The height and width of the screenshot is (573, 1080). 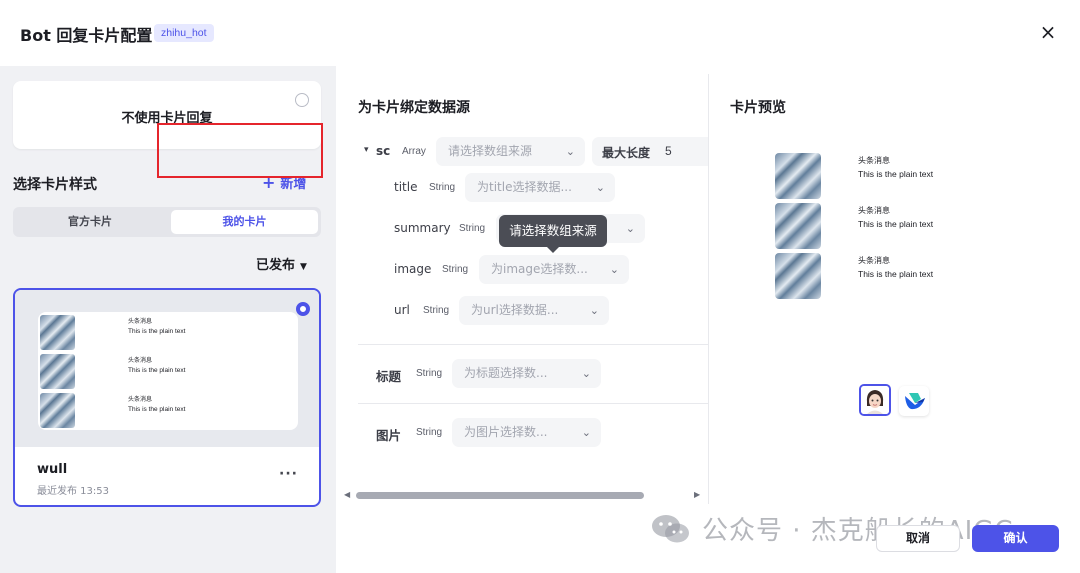 What do you see at coordinates (288, 474) in the screenshot?
I see `more-icon: ···` at bounding box center [288, 474].